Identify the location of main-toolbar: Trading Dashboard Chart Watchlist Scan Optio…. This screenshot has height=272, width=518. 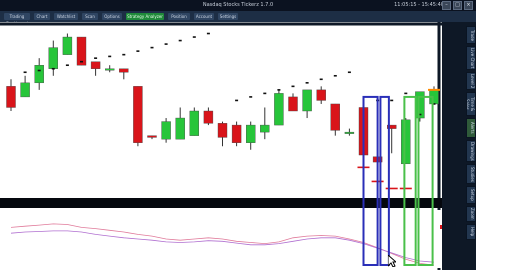
(238, 18).